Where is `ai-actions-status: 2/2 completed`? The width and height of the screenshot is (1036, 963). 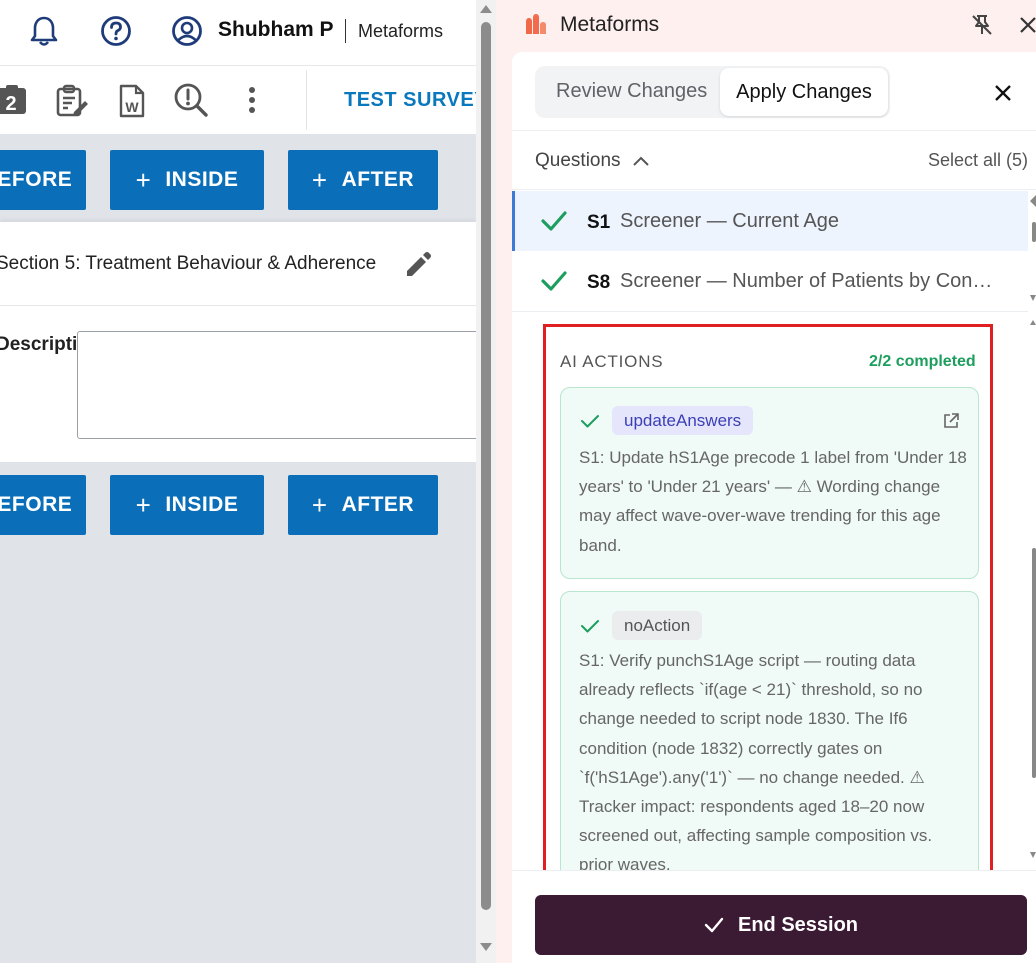
ai-actions-status: 2/2 completed is located at coordinates (922, 361).